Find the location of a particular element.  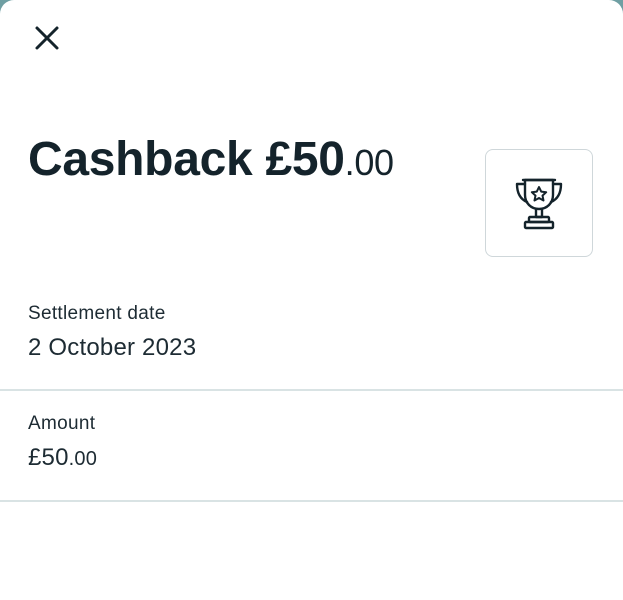

title-amount-decimal: .00 is located at coordinates (369, 162).